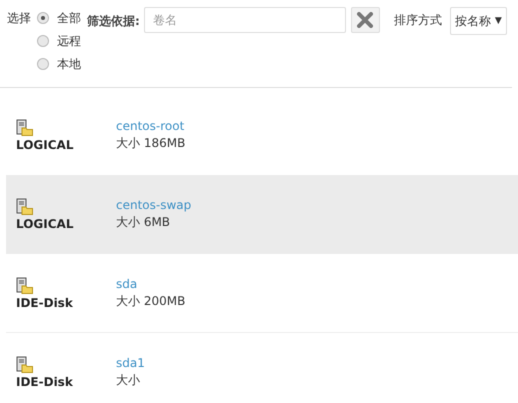 The image size is (518, 403). I want to click on filter-label: 筛选依据:, so click(113, 21).